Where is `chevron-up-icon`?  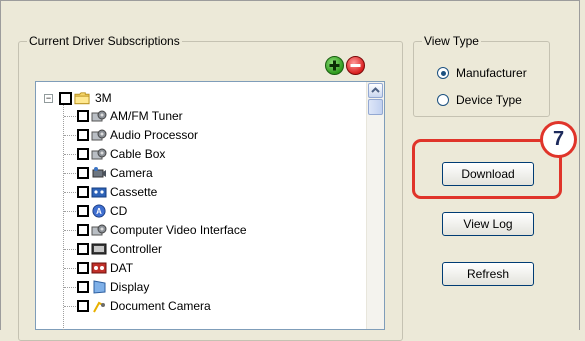 chevron-up-icon is located at coordinates (375, 90).